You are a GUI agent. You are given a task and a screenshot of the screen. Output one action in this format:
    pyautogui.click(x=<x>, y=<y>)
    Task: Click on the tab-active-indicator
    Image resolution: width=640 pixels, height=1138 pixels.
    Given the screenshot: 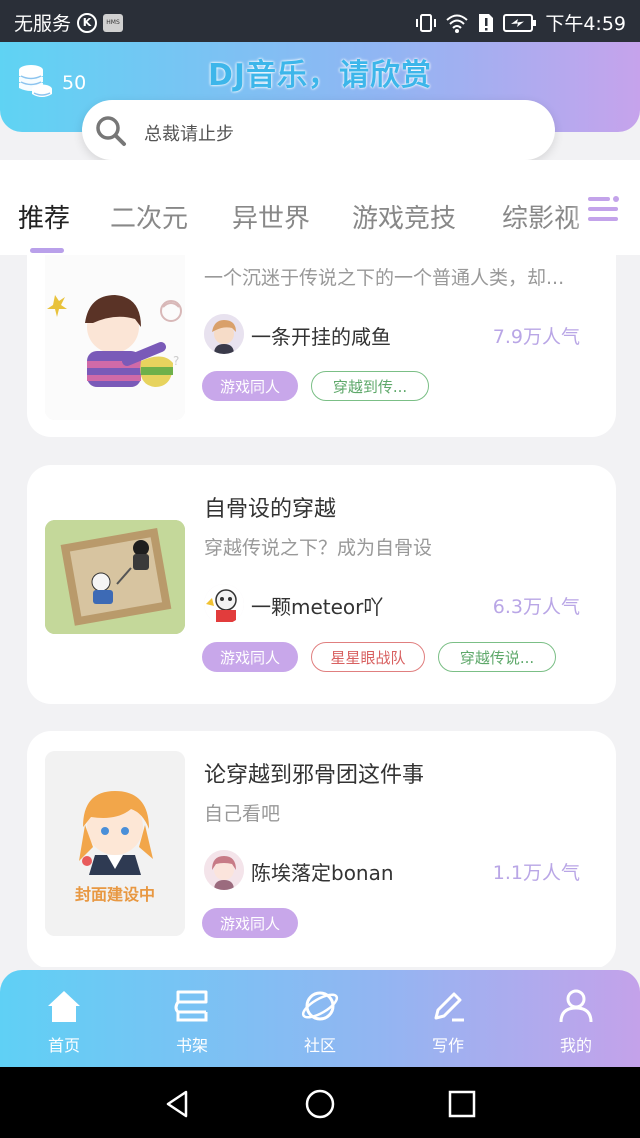 What is the action you would take?
    pyautogui.click(x=47, y=250)
    